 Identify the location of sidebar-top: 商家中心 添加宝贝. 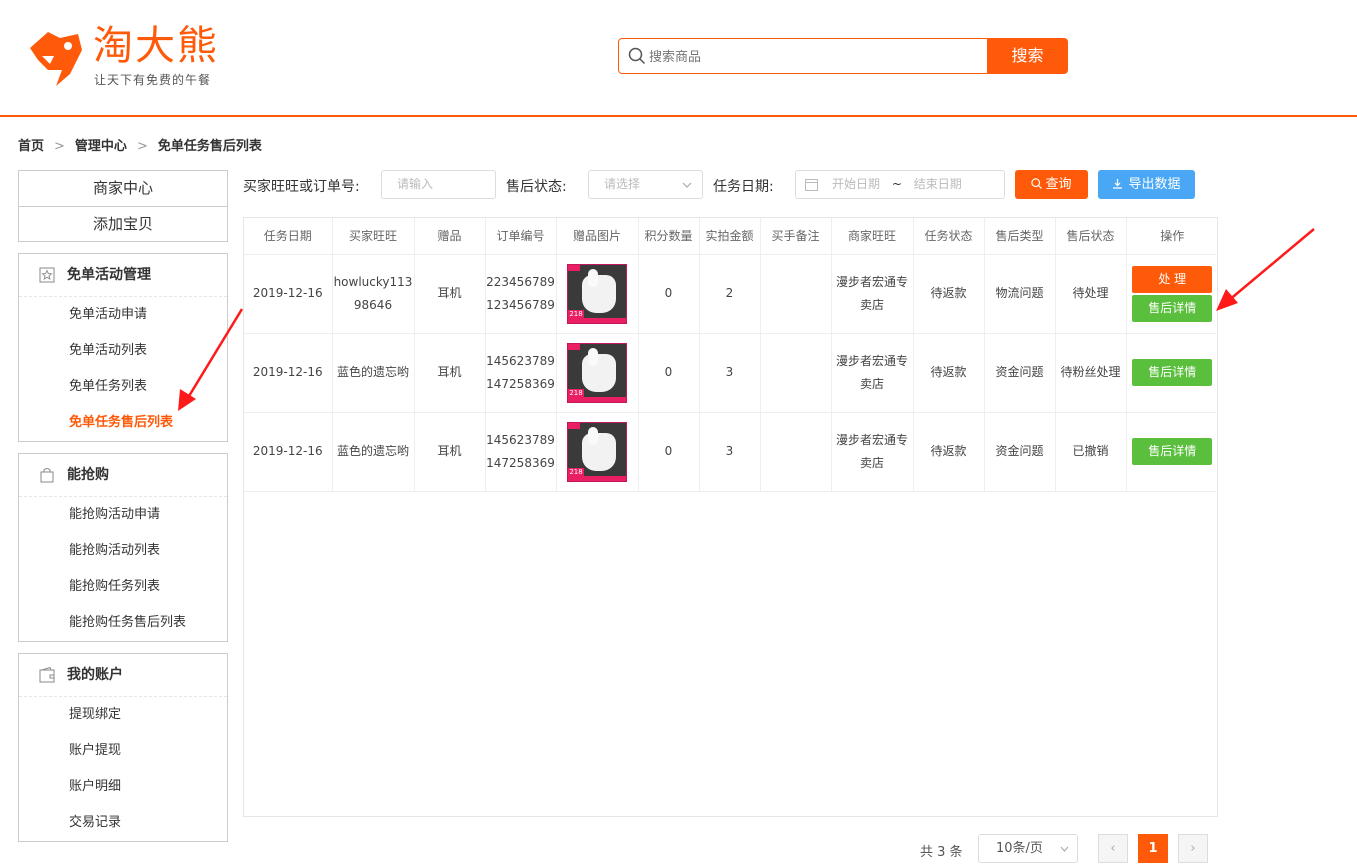
(123, 206).